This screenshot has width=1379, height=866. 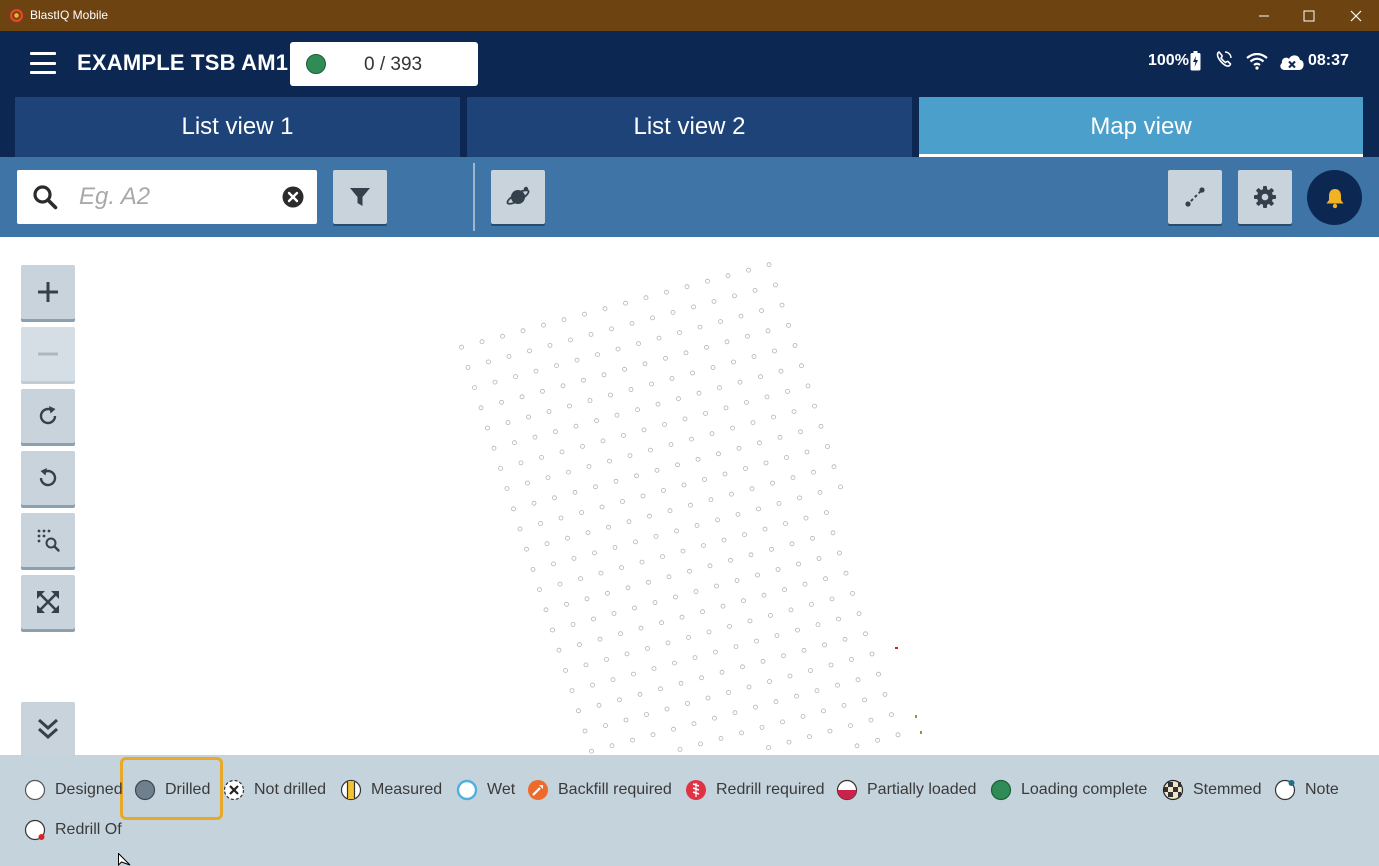 What do you see at coordinates (1309, 15) in the screenshot?
I see `maximize-button` at bounding box center [1309, 15].